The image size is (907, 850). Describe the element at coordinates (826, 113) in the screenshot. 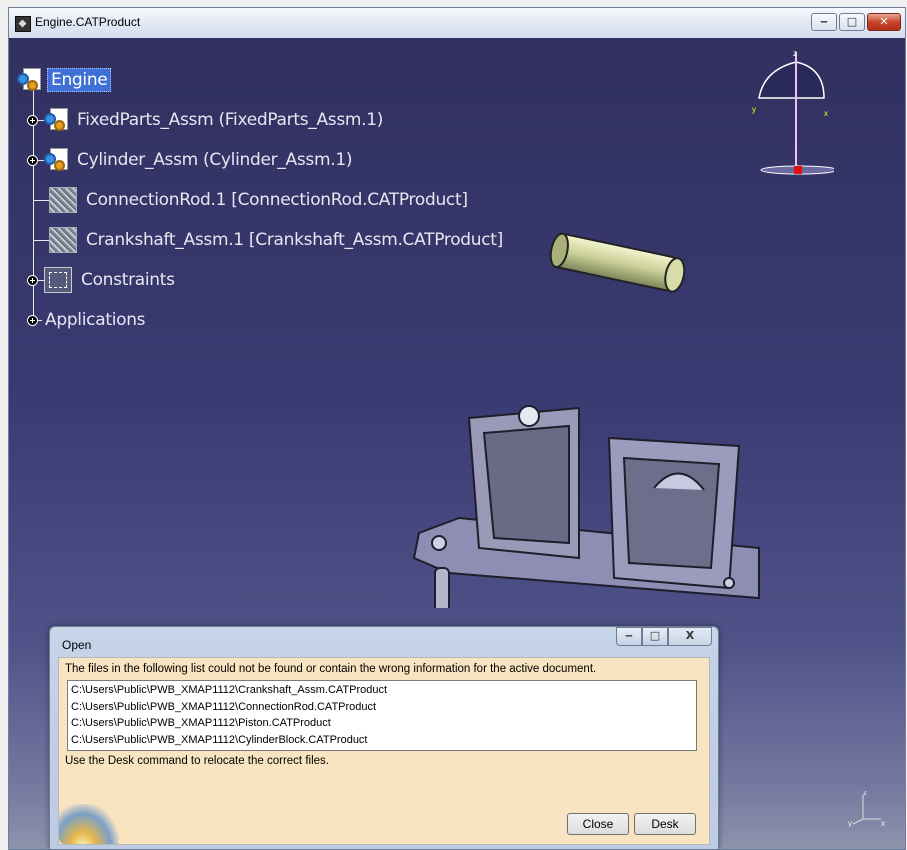

I see `compass-x-label: x` at that location.